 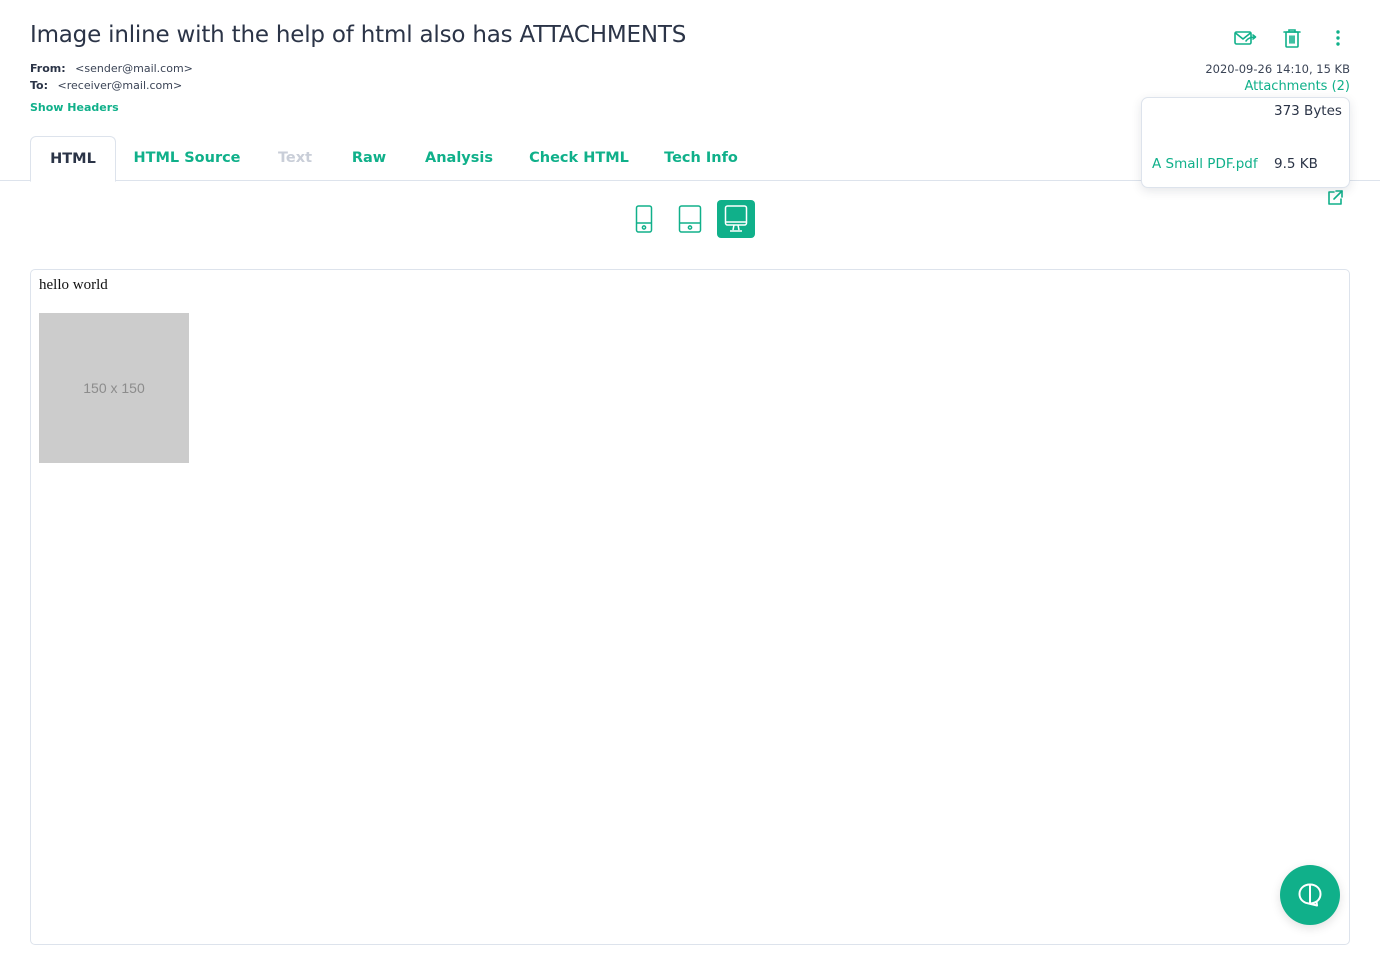 I want to click on date-and-size: 2020-09-26 14:10, 15 KB, so click(x=1277, y=69).